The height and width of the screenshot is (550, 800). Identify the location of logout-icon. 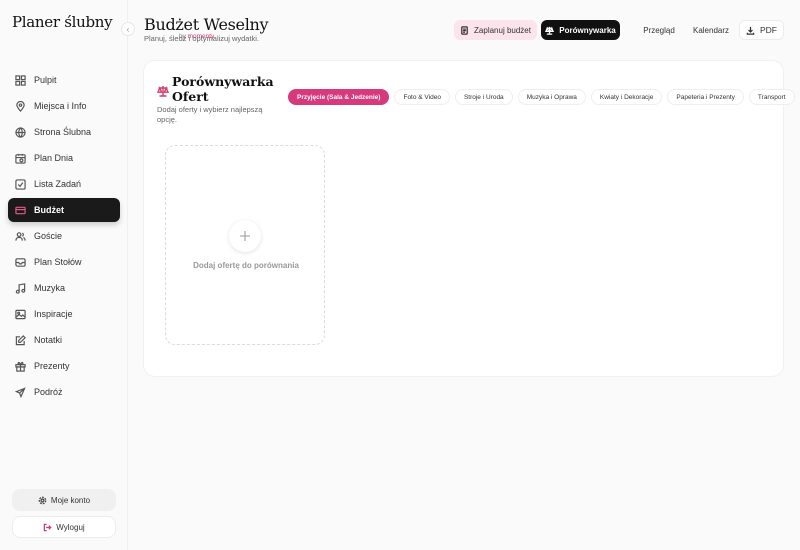
(48, 527).